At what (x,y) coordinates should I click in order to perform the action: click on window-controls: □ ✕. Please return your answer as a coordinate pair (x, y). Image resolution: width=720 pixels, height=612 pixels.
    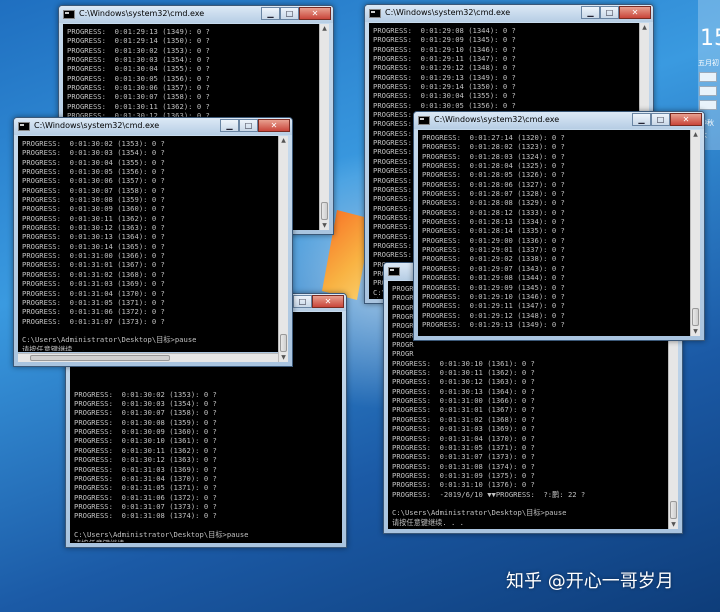
    Looking at the image, I should click on (318, 302).